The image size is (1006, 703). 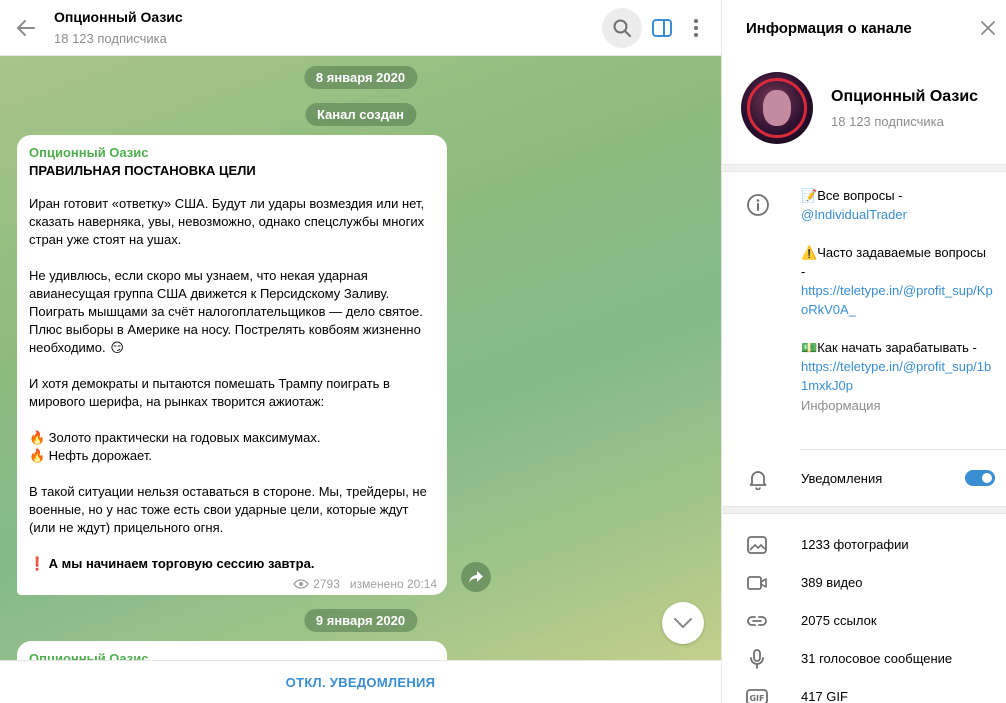 I want to click on message-closing-text: А мы начинаем торговую сессию завтра., so click(x=181, y=563).